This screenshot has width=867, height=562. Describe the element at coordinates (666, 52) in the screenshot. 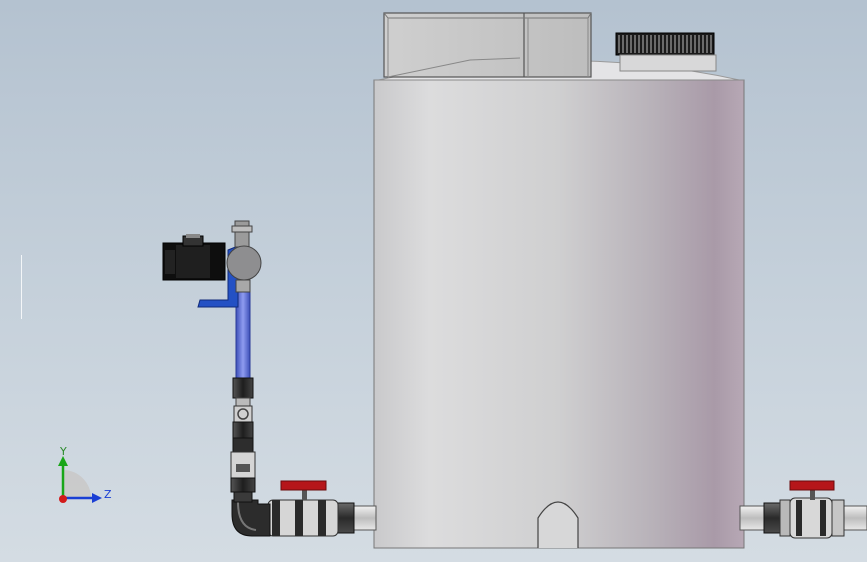

I see `tank-vent-cap` at that location.